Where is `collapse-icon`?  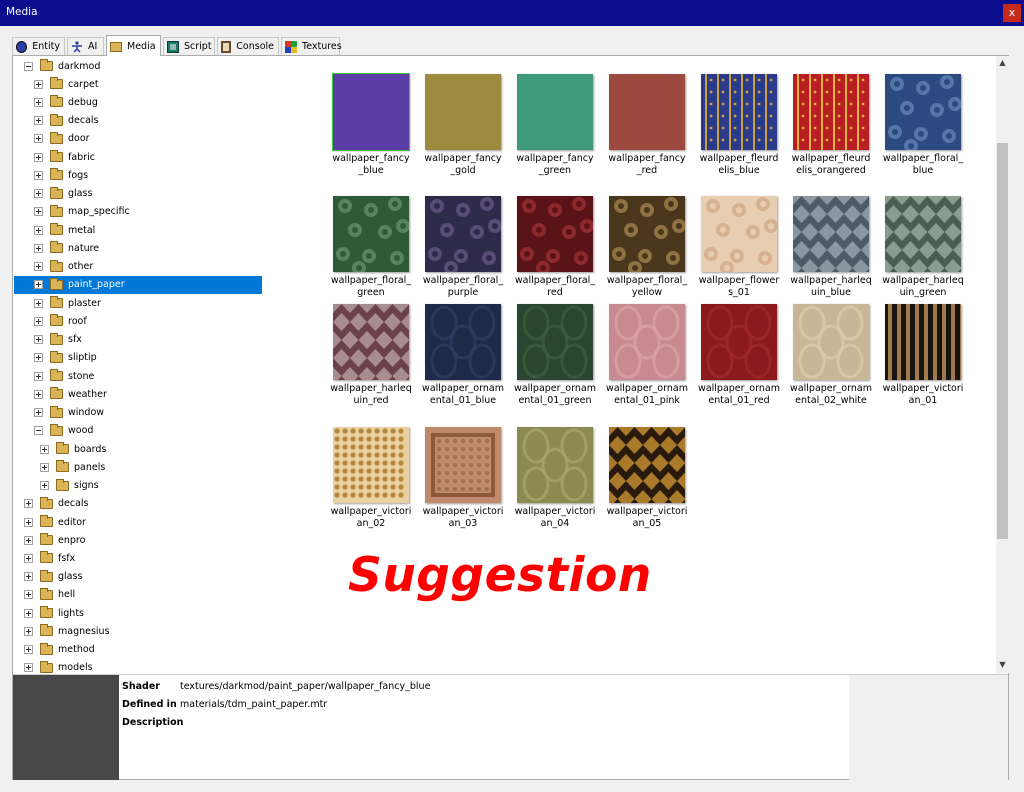 collapse-icon is located at coordinates (28, 66).